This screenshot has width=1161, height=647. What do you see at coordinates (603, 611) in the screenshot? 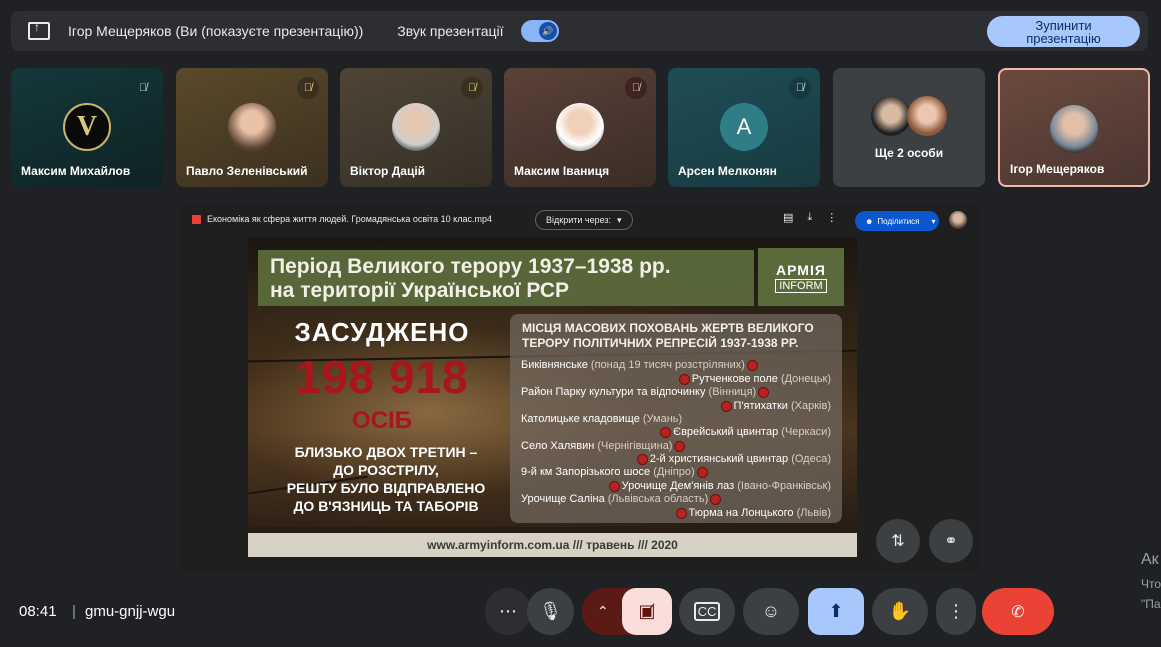
I see `chevron-up-icon: ⌃` at bounding box center [603, 611].